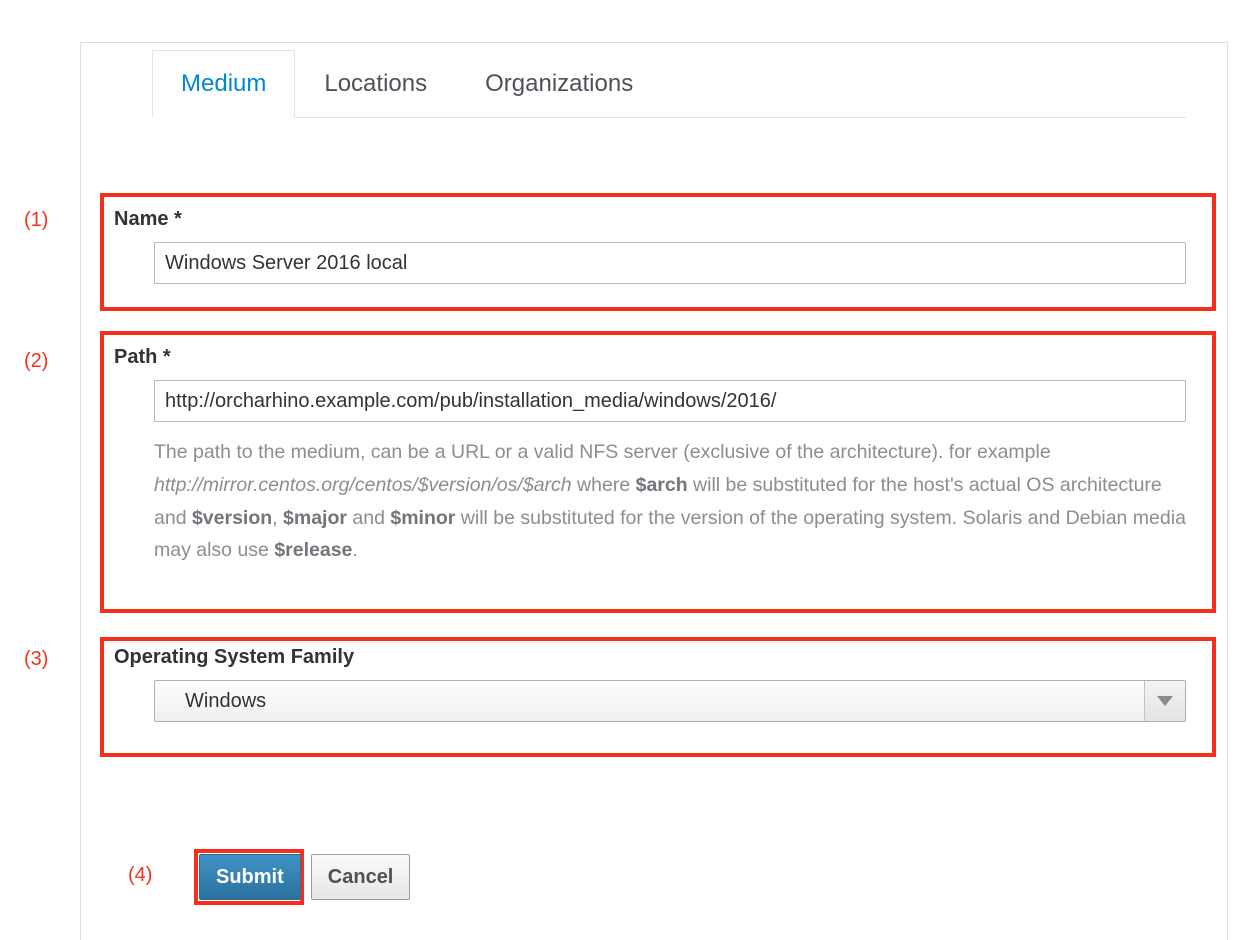  Describe the element at coordinates (313, 550) in the screenshot. I see `help-var-release: $release` at that location.